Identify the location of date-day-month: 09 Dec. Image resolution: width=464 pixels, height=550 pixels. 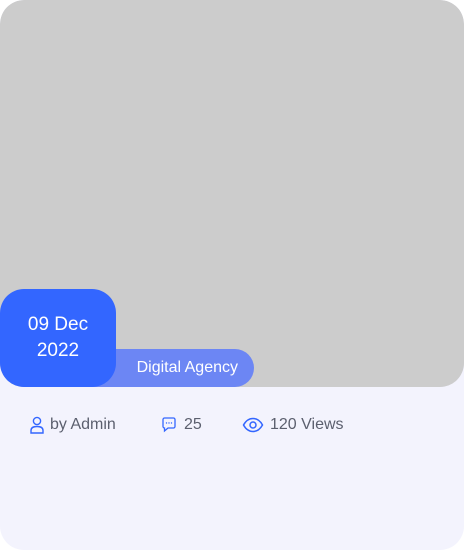
(58, 324).